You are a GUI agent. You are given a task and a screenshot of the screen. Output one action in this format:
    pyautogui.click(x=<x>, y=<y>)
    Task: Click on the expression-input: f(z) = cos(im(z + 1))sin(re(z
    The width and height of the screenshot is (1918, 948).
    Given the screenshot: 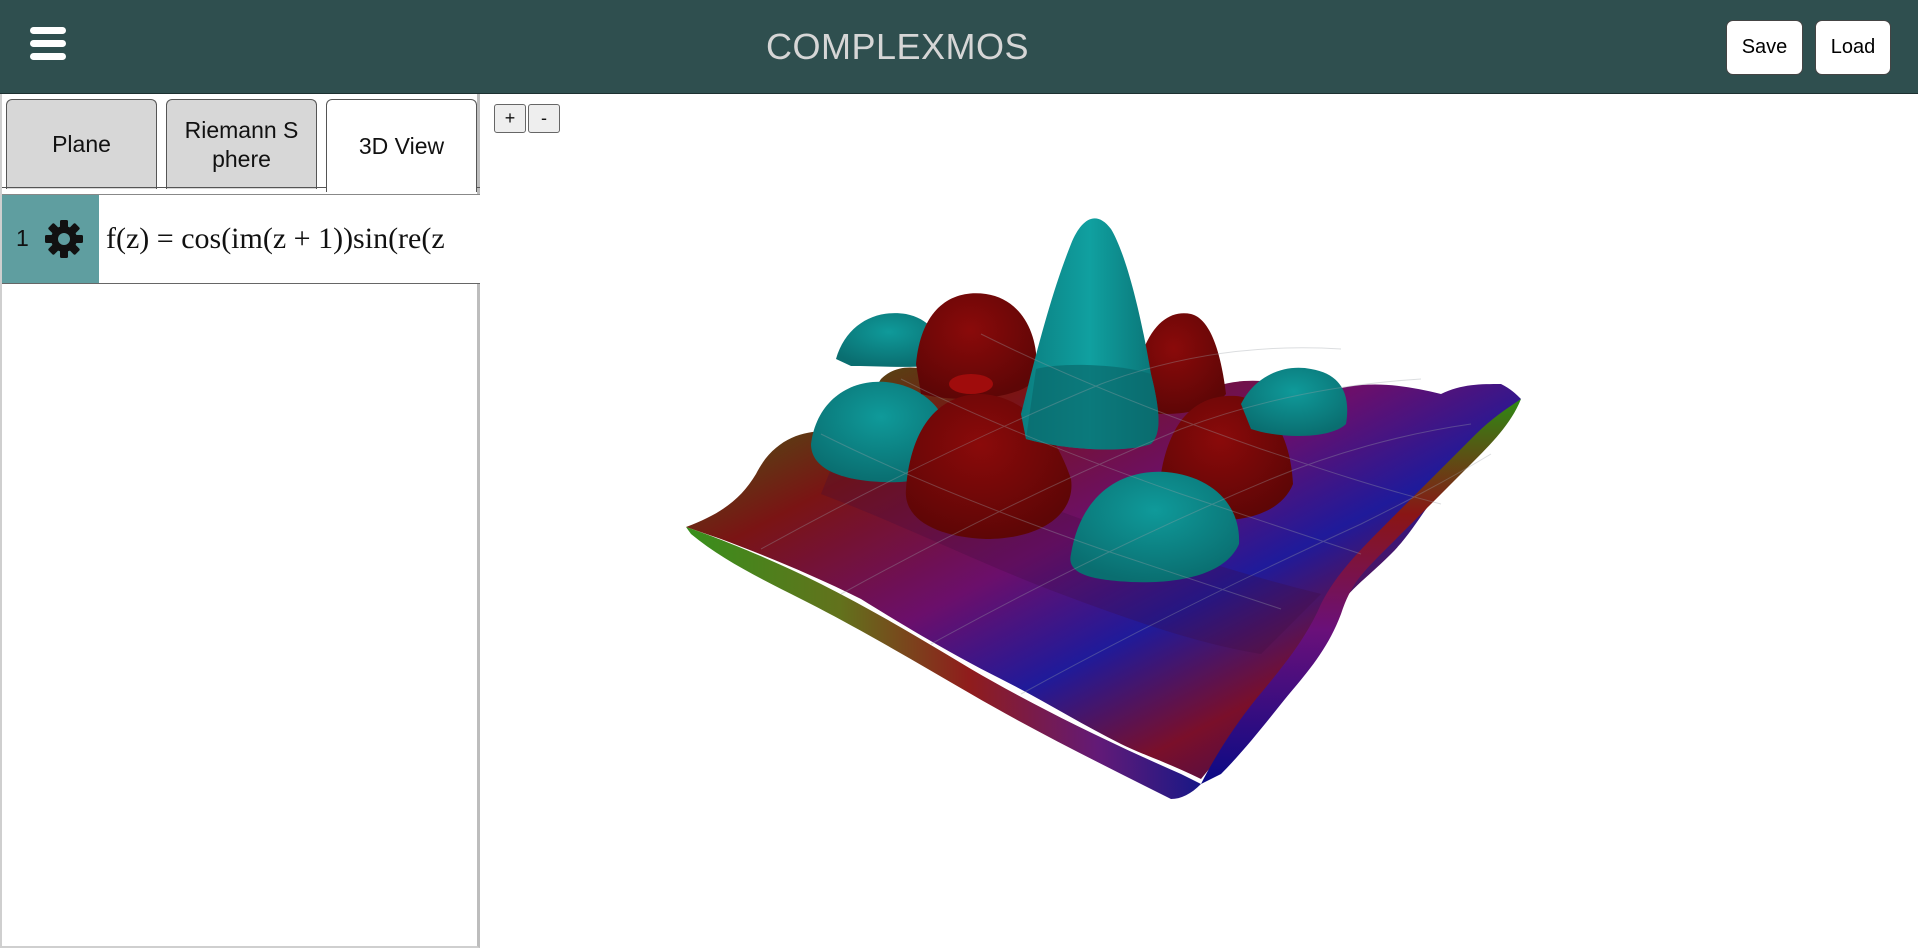 What is the action you would take?
    pyautogui.click(x=290, y=239)
    